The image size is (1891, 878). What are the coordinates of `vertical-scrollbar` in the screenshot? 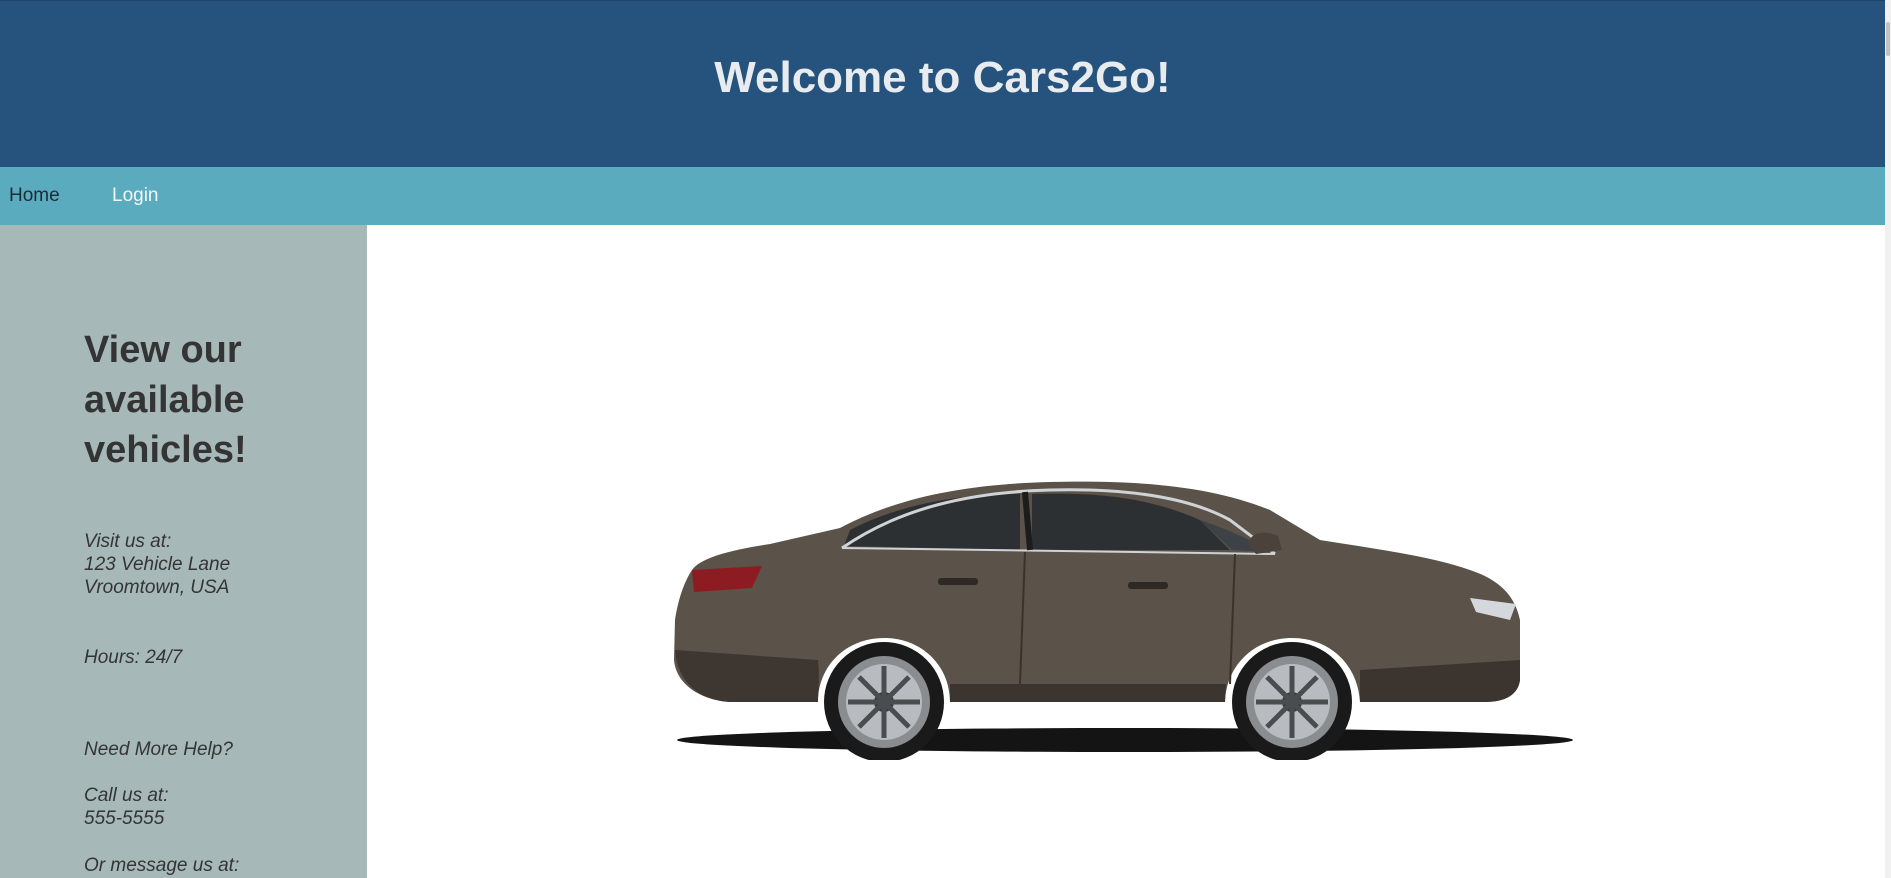 It's located at (1888, 439).